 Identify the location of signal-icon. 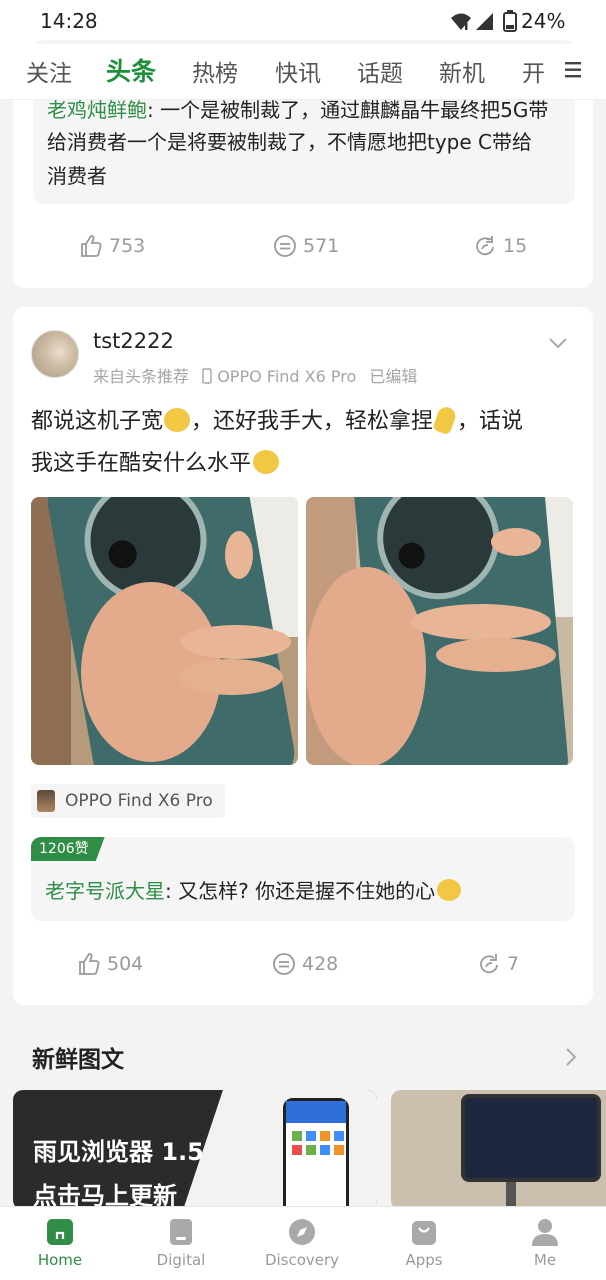
(484, 21).